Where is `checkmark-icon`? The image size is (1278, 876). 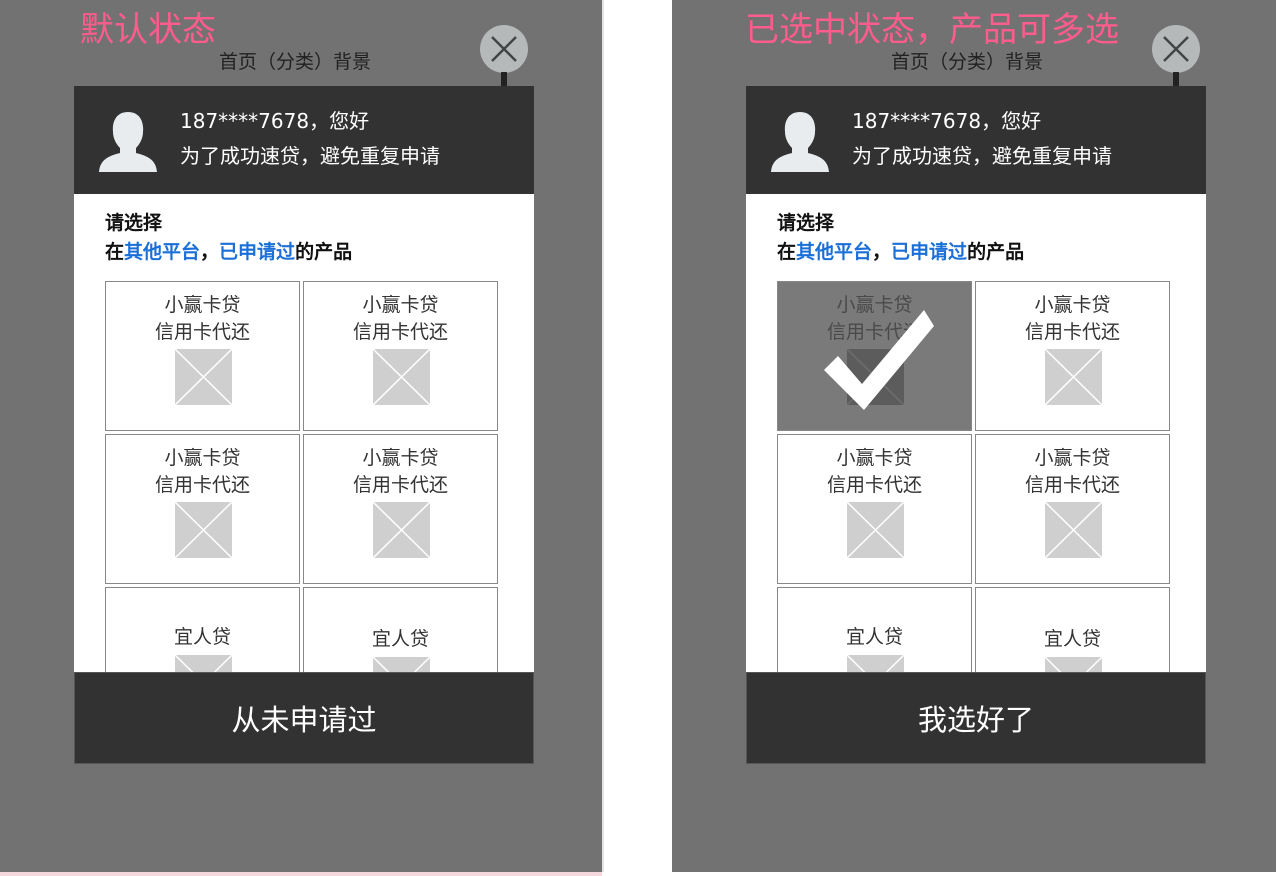
checkmark-icon is located at coordinates (879, 360).